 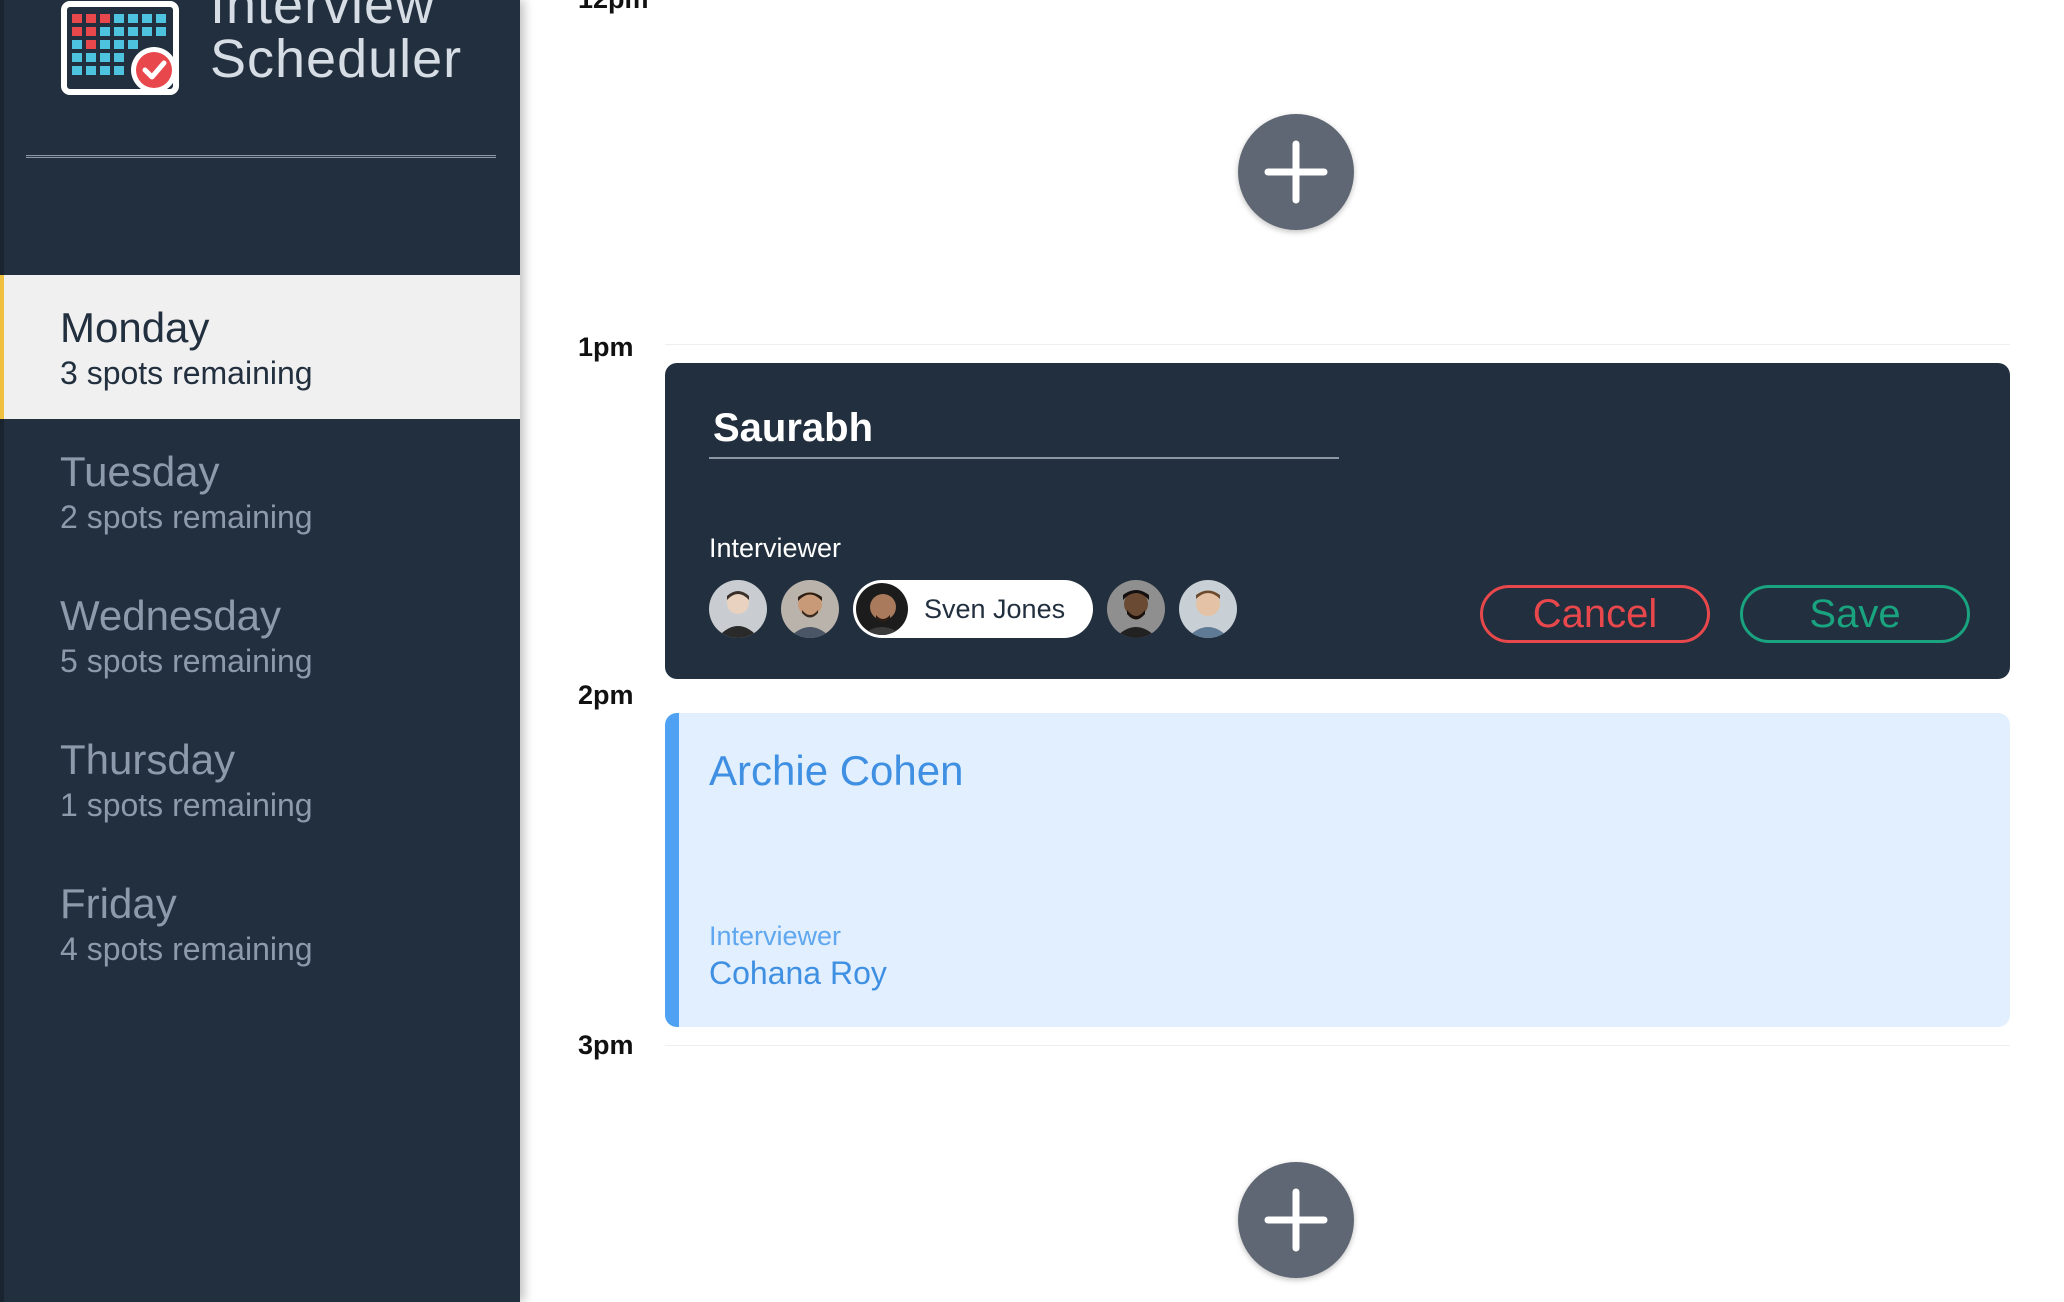 I want to click on app-title-line1: Interview, so click(x=323, y=17).